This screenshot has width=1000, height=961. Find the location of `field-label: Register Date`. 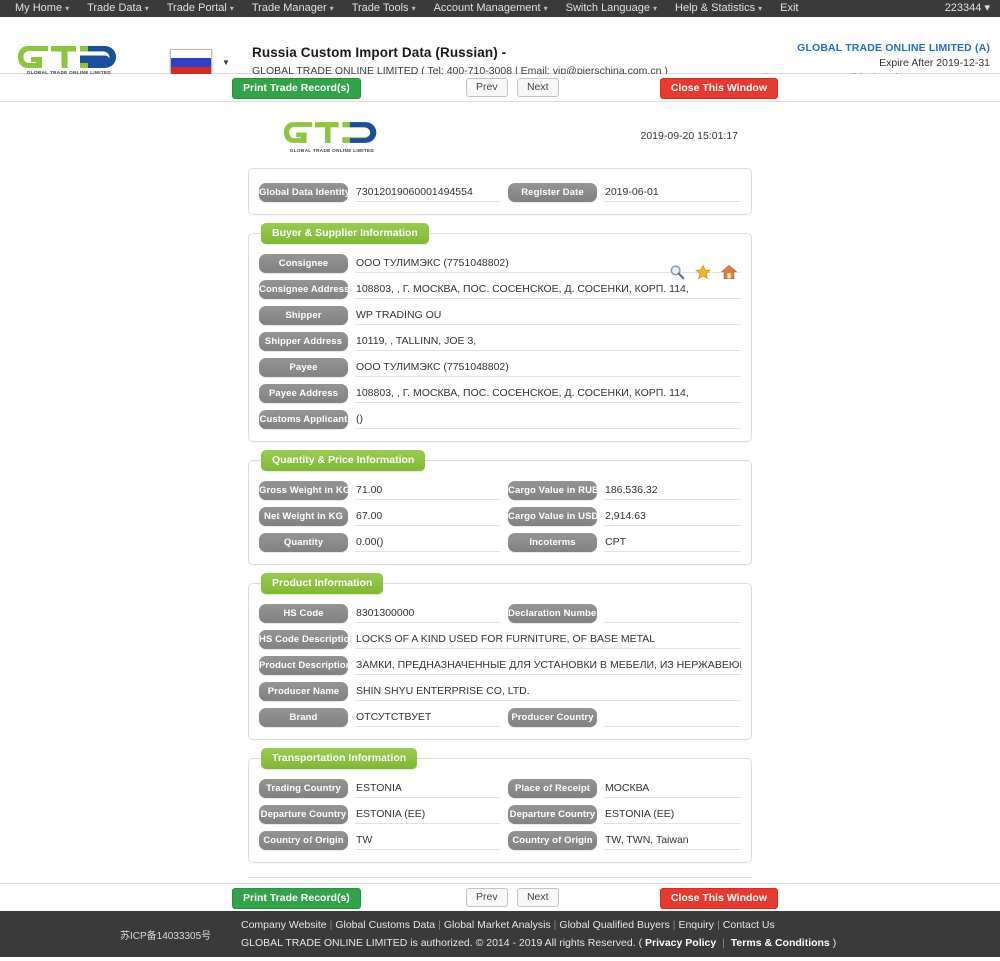

field-label: Register Date is located at coordinates (552, 192).